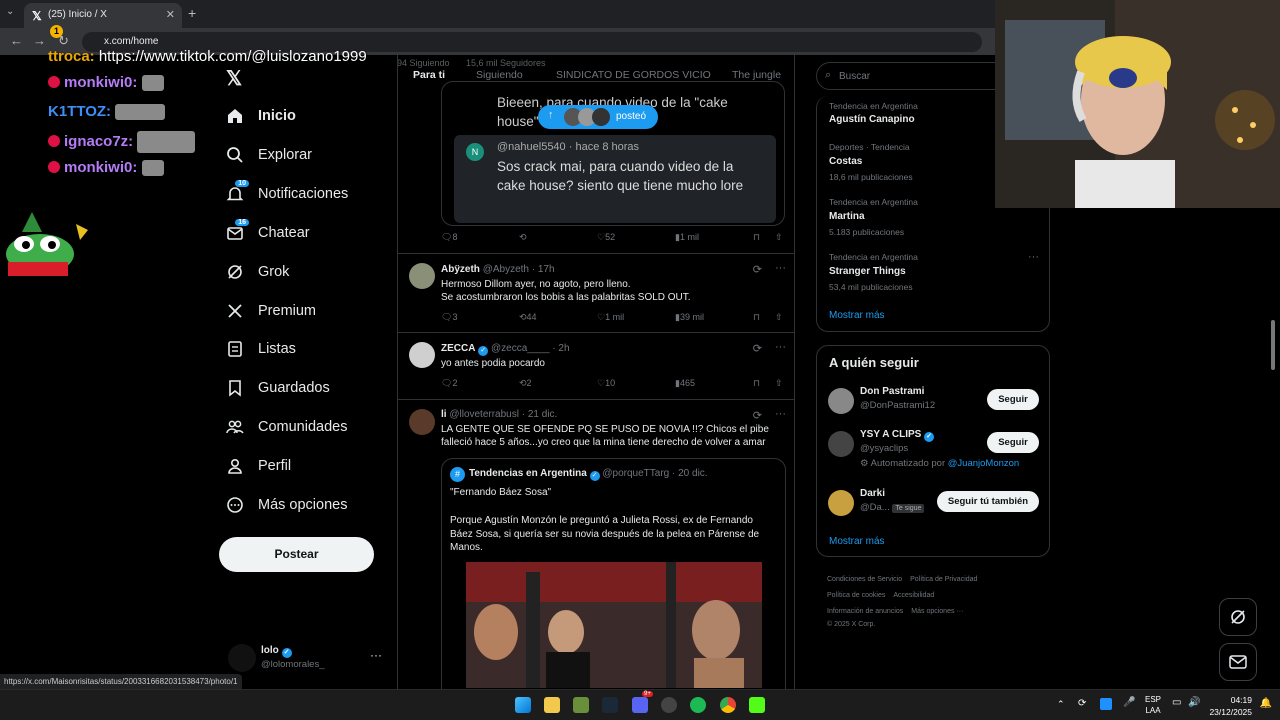  What do you see at coordinates (1194, 702) in the screenshot?
I see `volume-icon: 🔊` at bounding box center [1194, 702].